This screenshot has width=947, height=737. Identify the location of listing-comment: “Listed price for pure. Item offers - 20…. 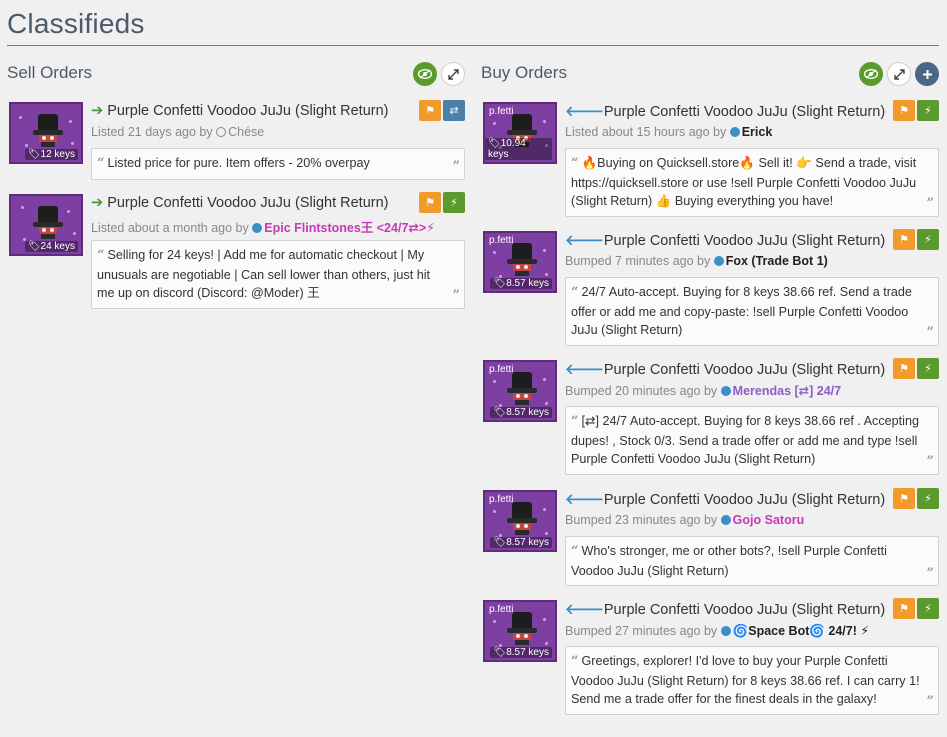
(278, 164).